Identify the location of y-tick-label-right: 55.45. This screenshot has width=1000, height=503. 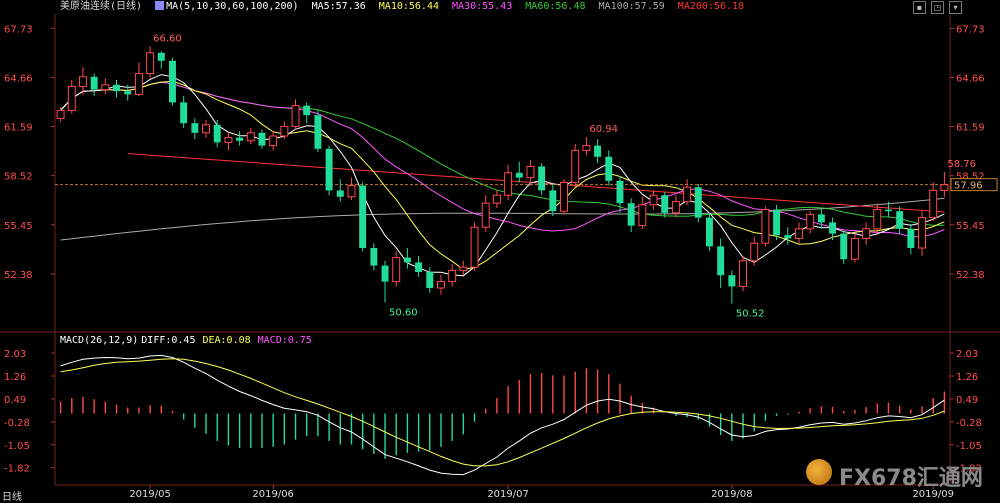
(970, 226).